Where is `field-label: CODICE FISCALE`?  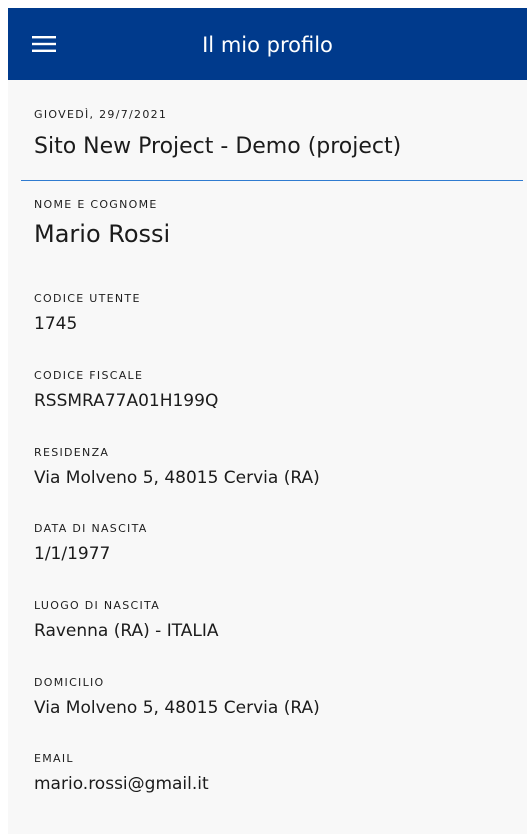 field-label: CODICE FISCALE is located at coordinates (89, 375).